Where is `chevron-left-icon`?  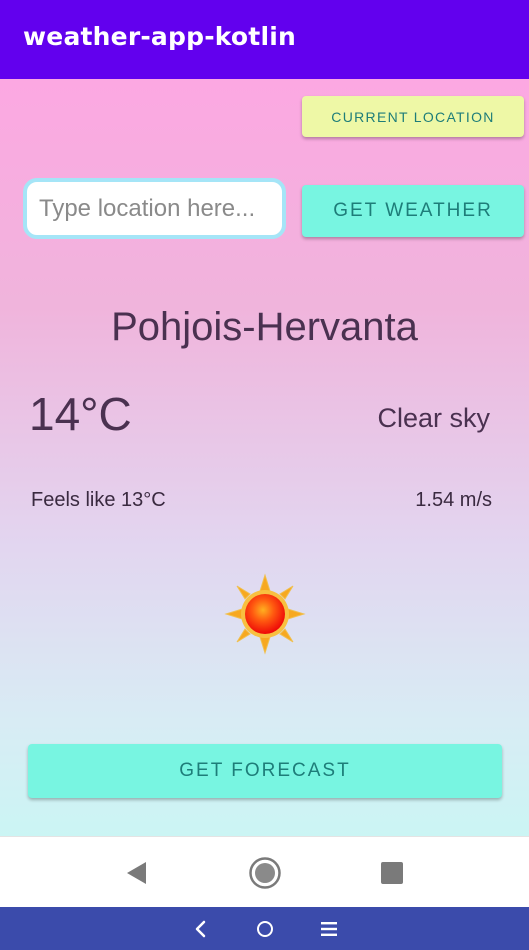
chevron-left-icon is located at coordinates (201, 929).